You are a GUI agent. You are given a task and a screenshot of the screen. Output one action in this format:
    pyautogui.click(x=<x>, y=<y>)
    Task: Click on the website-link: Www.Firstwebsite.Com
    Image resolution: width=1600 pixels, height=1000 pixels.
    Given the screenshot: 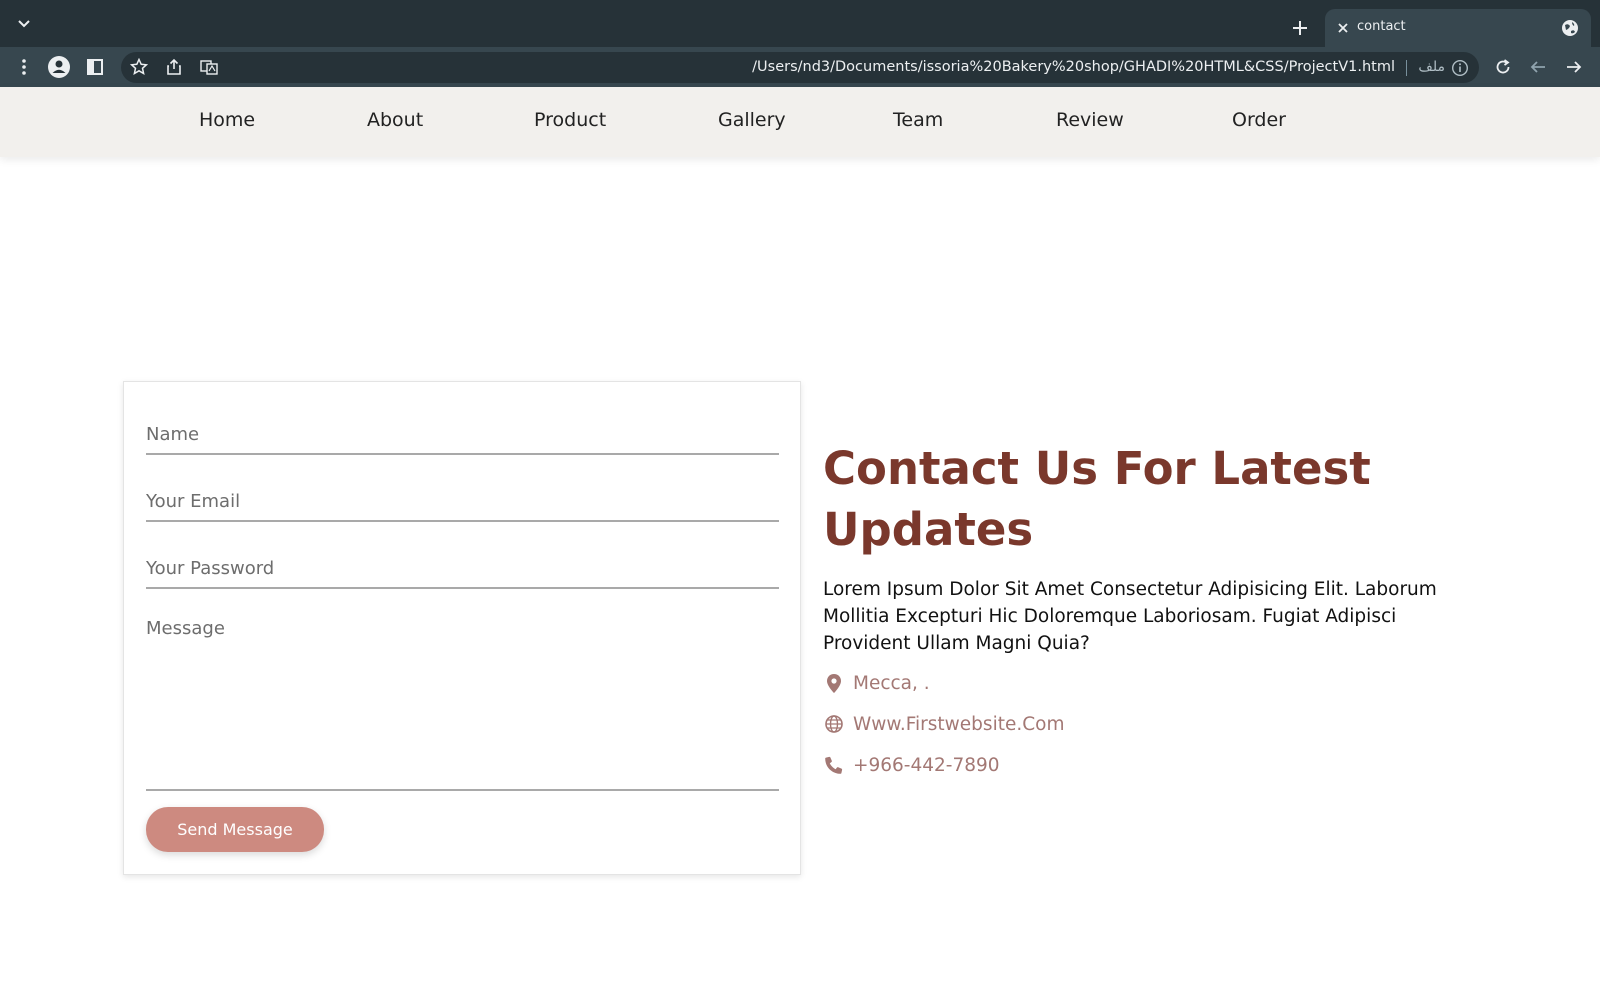 What is the action you would take?
    pyautogui.click(x=958, y=724)
    